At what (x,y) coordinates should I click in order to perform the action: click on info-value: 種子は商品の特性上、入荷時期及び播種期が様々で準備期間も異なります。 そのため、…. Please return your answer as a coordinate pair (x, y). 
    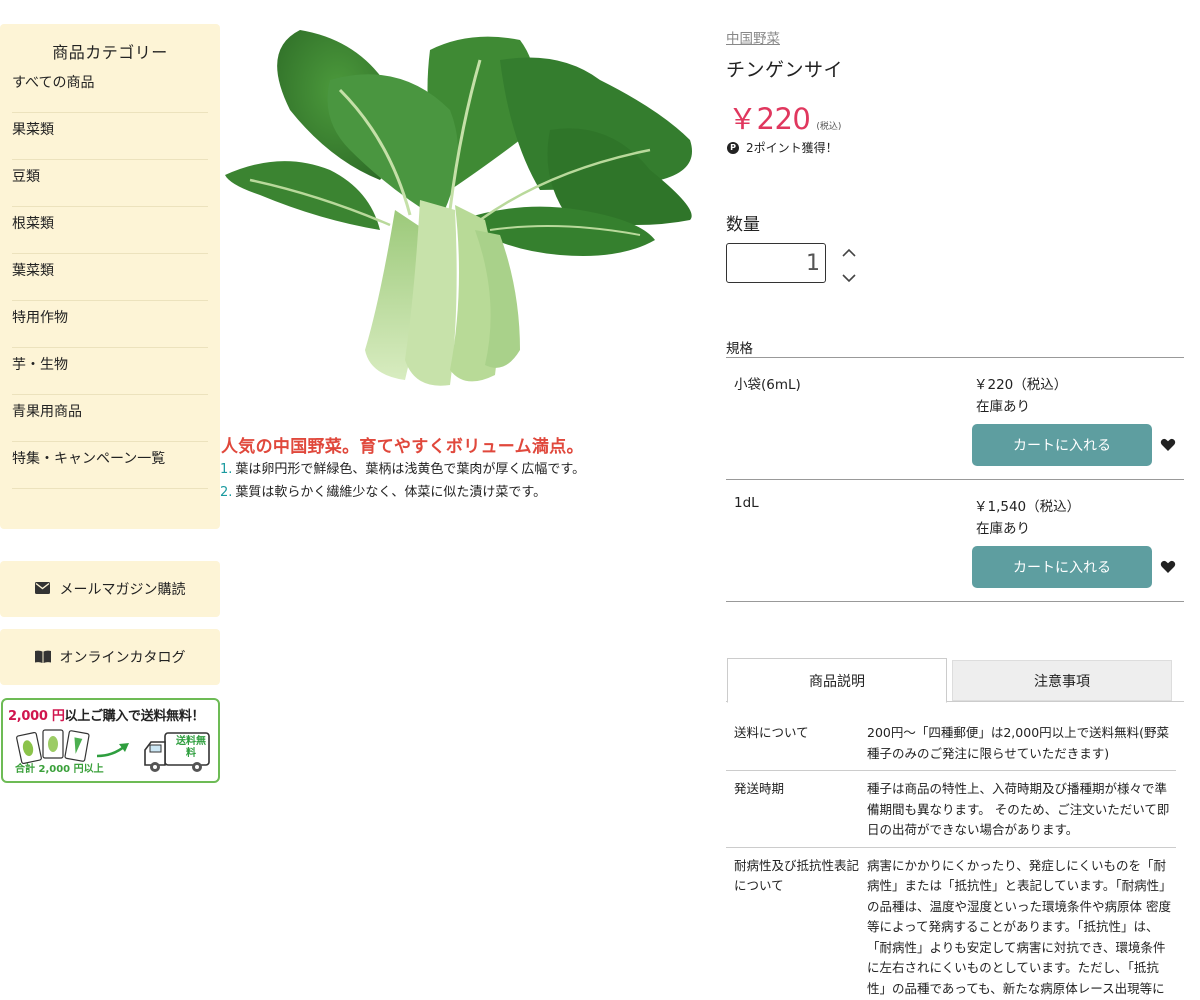
    Looking at the image, I should click on (1018, 809).